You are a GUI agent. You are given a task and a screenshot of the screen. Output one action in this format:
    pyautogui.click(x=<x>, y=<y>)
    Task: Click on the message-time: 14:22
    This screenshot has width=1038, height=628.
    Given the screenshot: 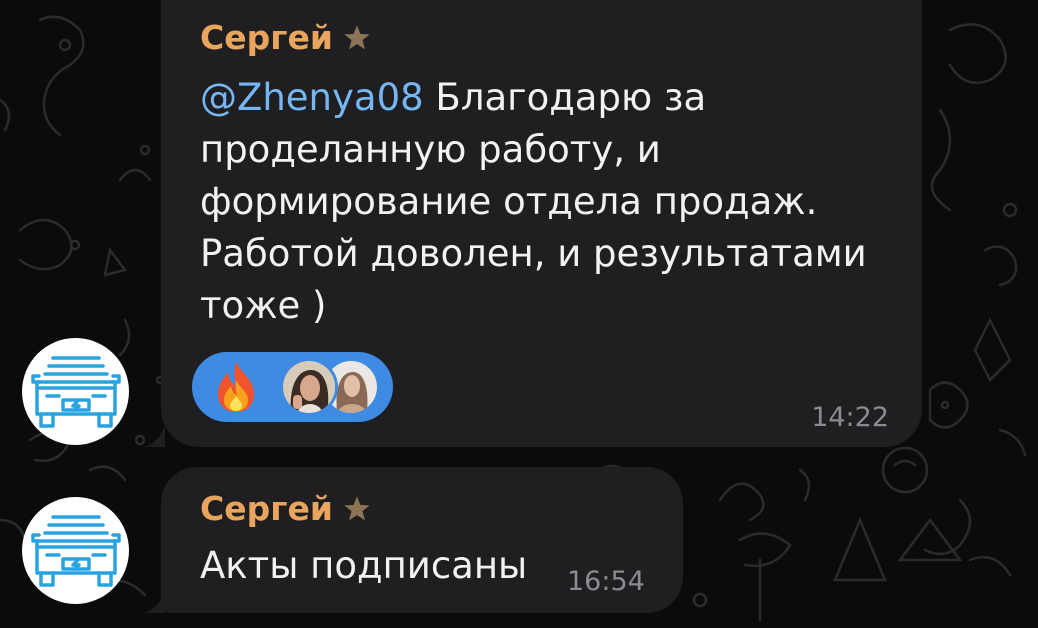 What is the action you would take?
    pyautogui.click(x=850, y=417)
    